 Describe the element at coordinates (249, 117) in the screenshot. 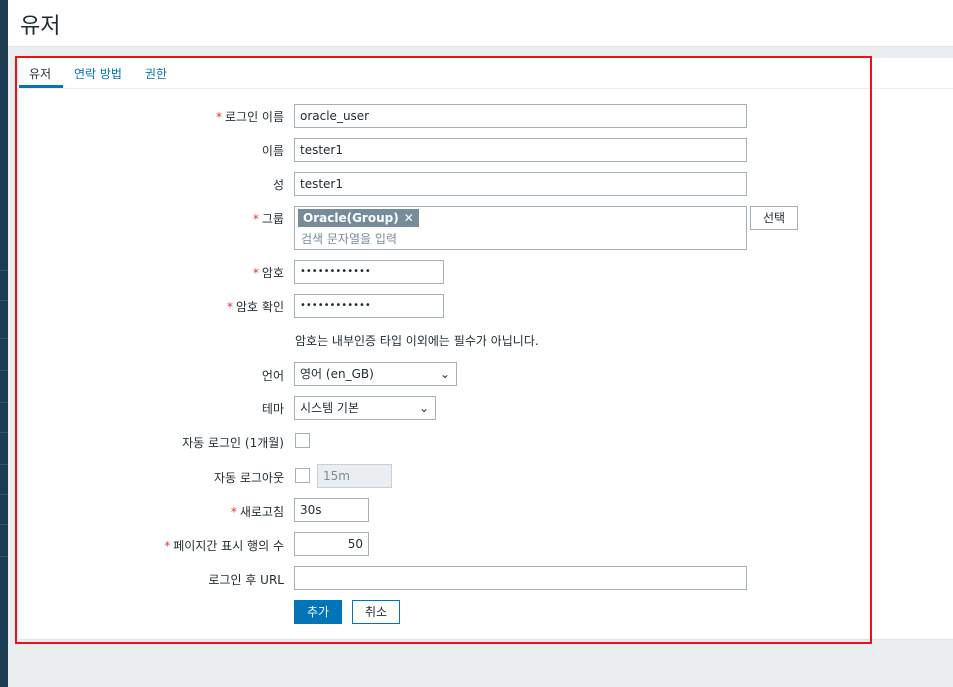

I see `username-label: * 로그인 이름` at that location.